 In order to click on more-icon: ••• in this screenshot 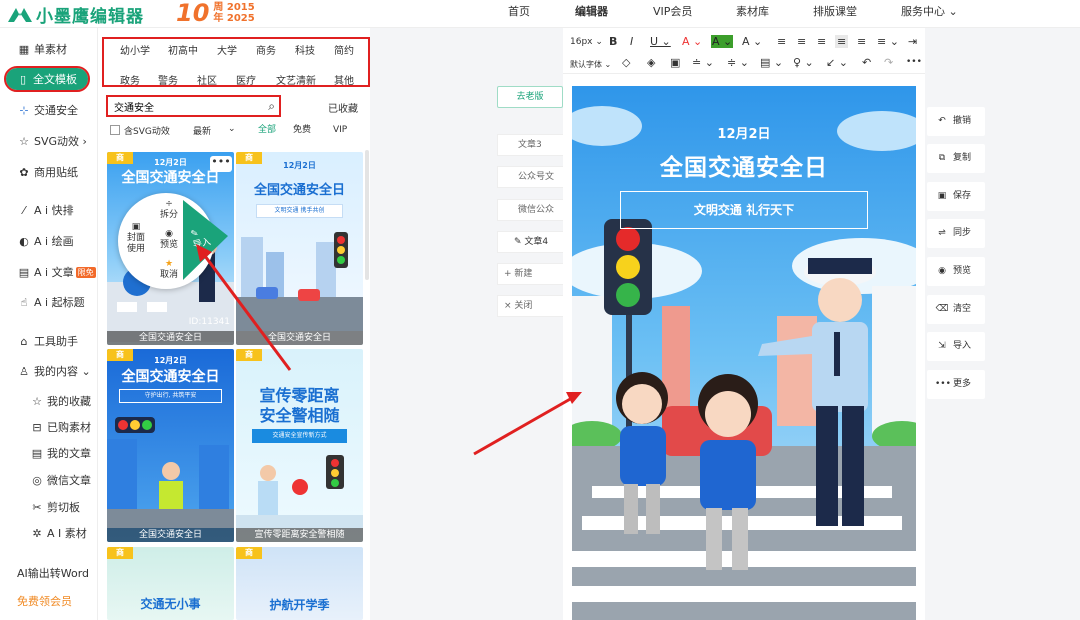, I will do `click(943, 384)`.